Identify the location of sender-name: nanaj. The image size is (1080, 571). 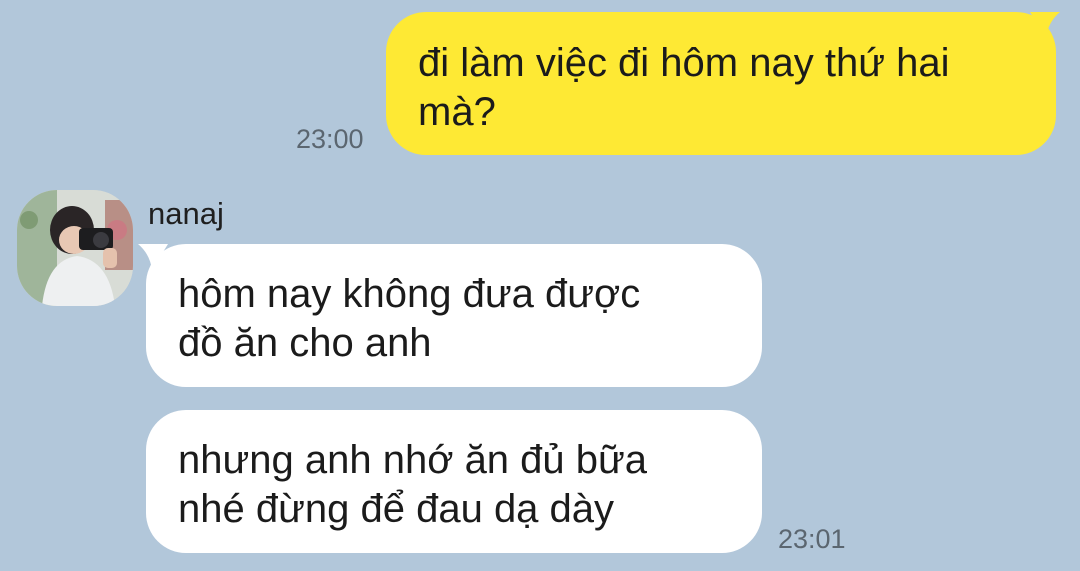
(186, 213).